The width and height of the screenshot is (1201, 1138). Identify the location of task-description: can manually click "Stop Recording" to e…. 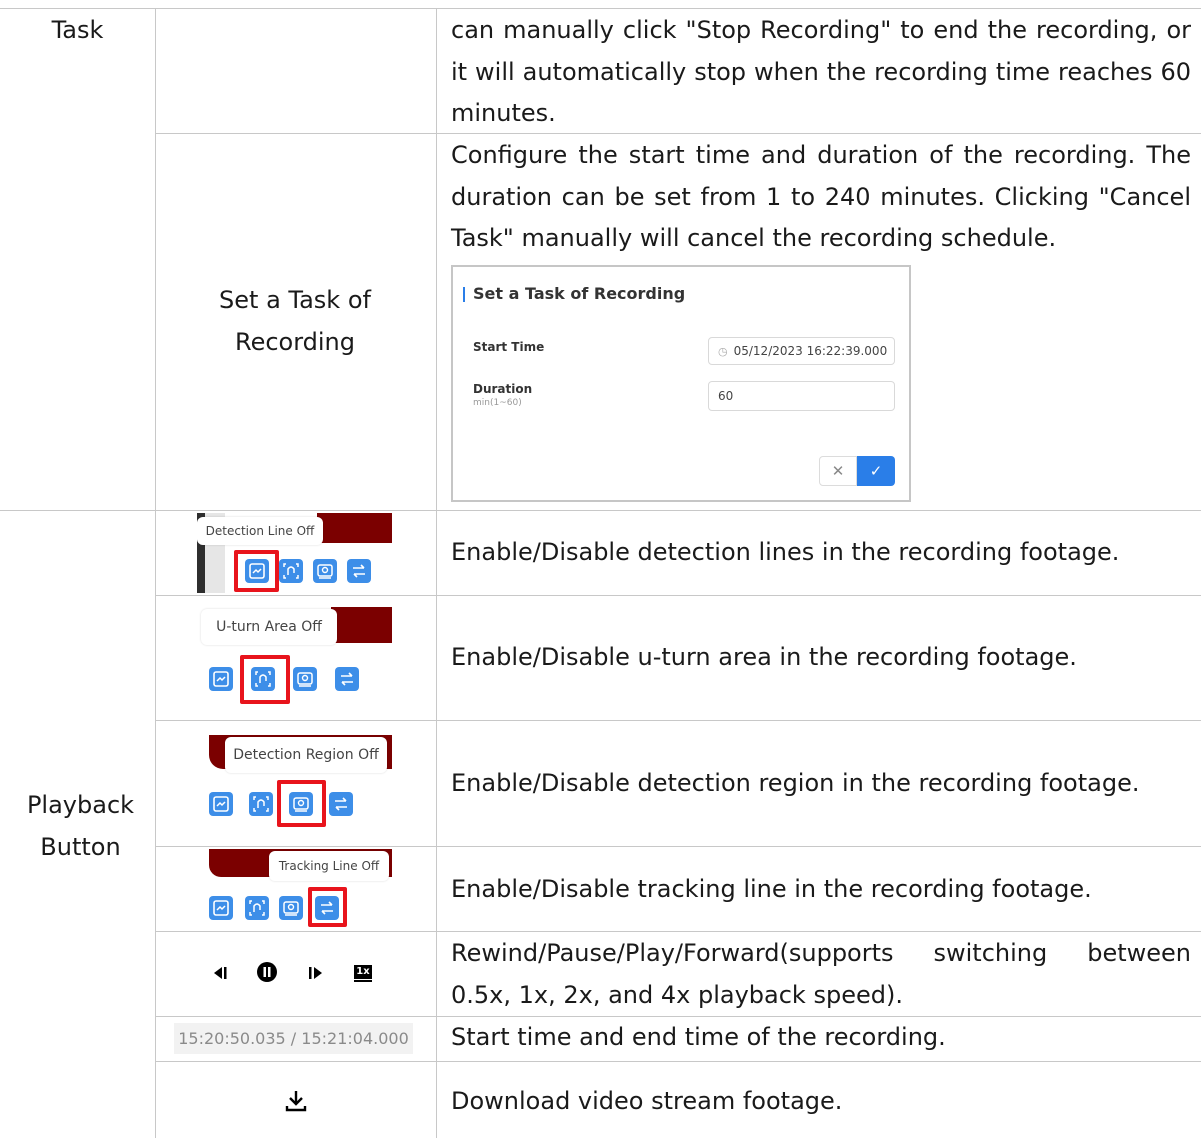
(821, 71).